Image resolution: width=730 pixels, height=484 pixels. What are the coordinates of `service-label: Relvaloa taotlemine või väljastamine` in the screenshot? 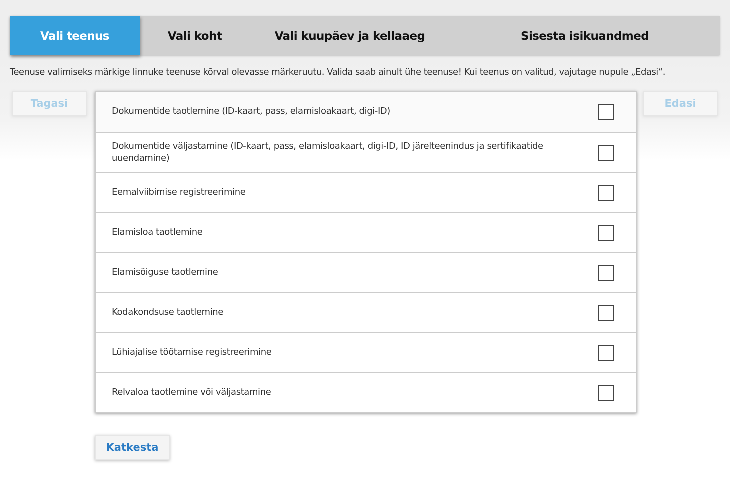 It's located at (192, 392).